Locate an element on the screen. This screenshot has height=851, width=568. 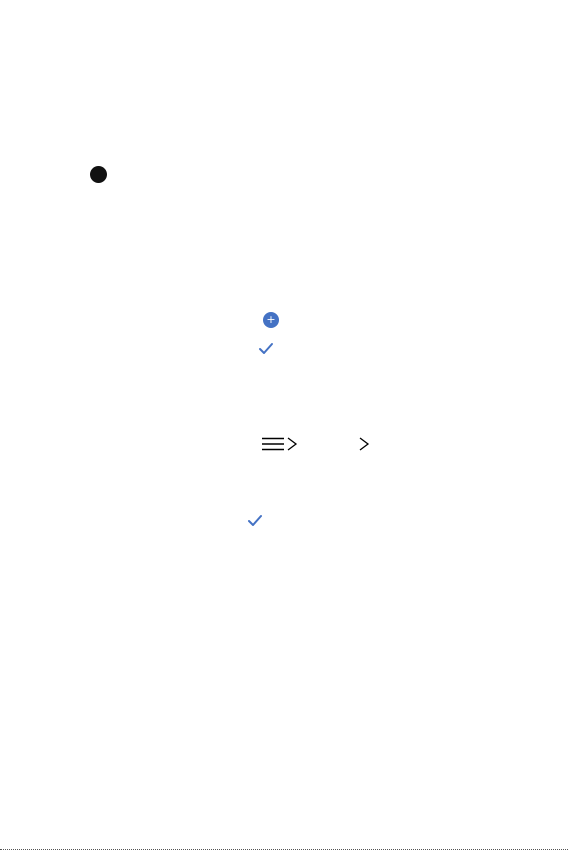
hamburger-menu-icon is located at coordinates (273, 444).